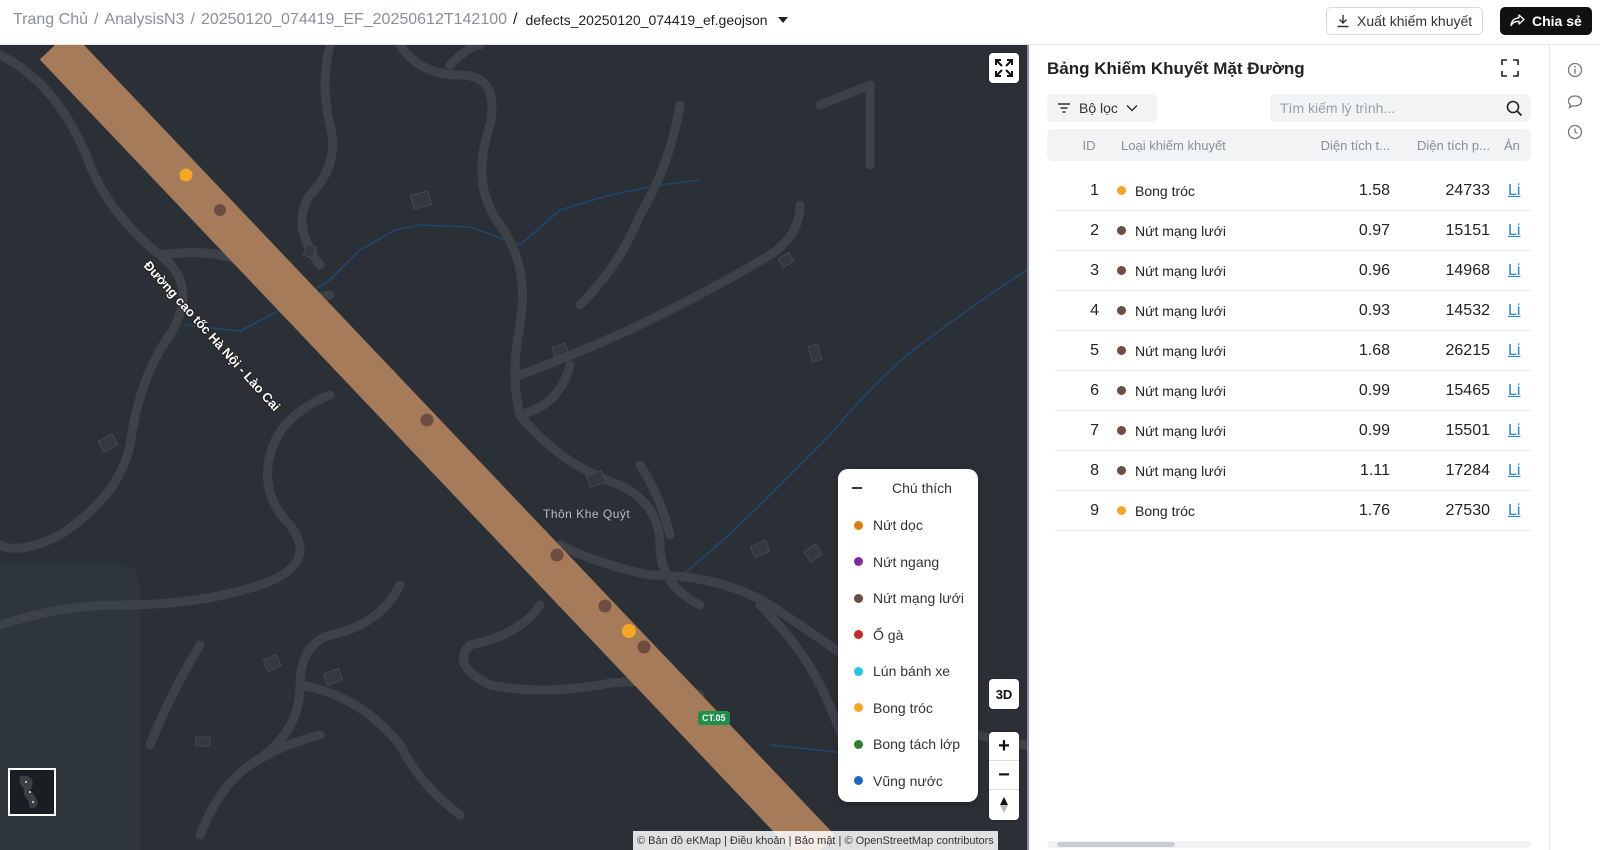  I want to click on breadcrumb-home: Trang Chủ, so click(50, 20).